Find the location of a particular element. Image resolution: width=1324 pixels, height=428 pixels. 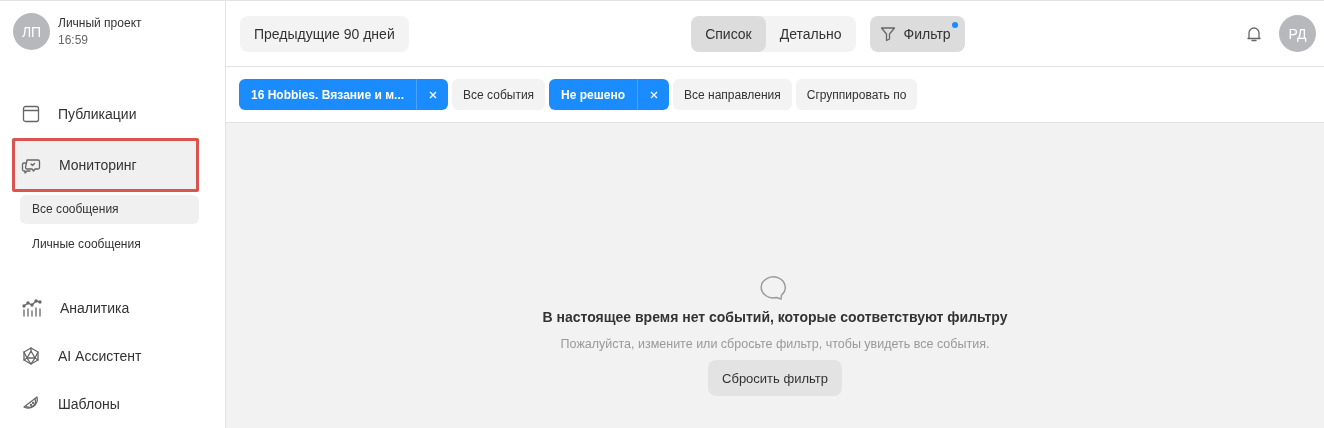

polyhedron-icon is located at coordinates (31, 355).